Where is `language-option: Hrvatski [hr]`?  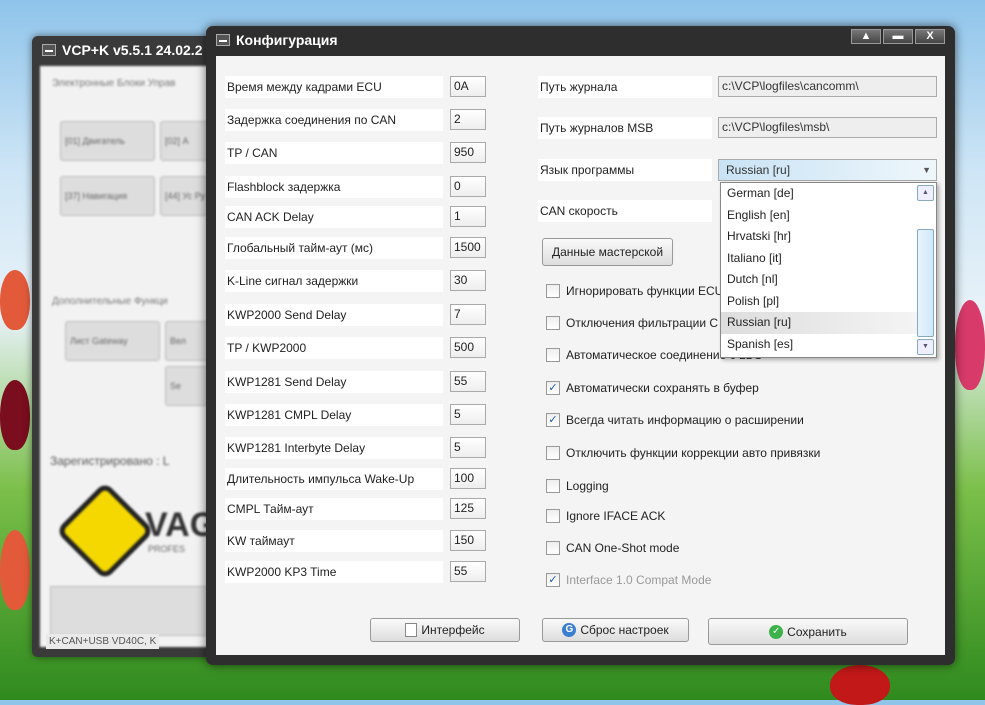
language-option: Hrvatski [hr] is located at coordinates (819, 237).